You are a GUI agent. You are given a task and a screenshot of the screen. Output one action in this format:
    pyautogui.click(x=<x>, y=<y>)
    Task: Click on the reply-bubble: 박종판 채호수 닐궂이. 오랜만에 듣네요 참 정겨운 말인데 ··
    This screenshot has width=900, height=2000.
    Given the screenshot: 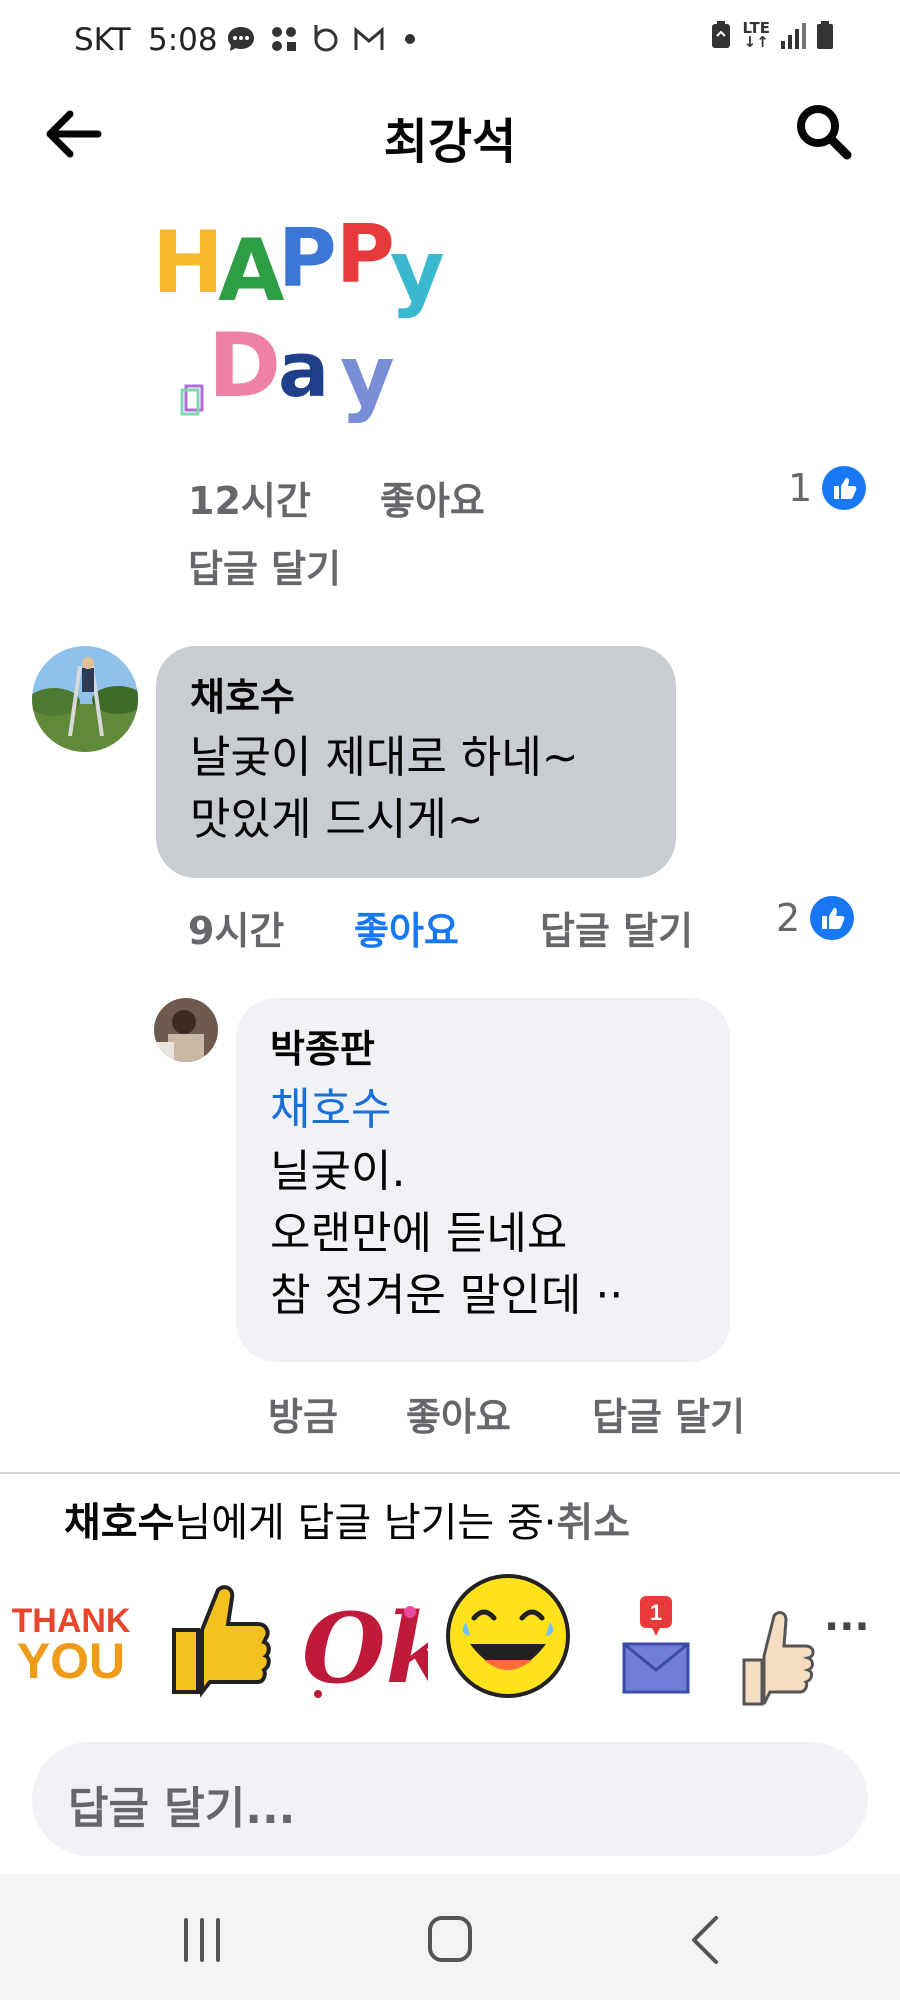 What is the action you would take?
    pyautogui.click(x=483, y=1180)
    